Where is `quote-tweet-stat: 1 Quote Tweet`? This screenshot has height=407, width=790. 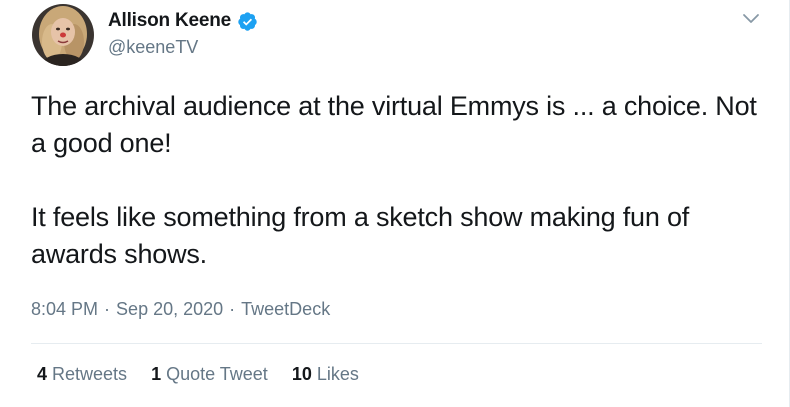 quote-tweet-stat: 1 Quote Tweet is located at coordinates (209, 374).